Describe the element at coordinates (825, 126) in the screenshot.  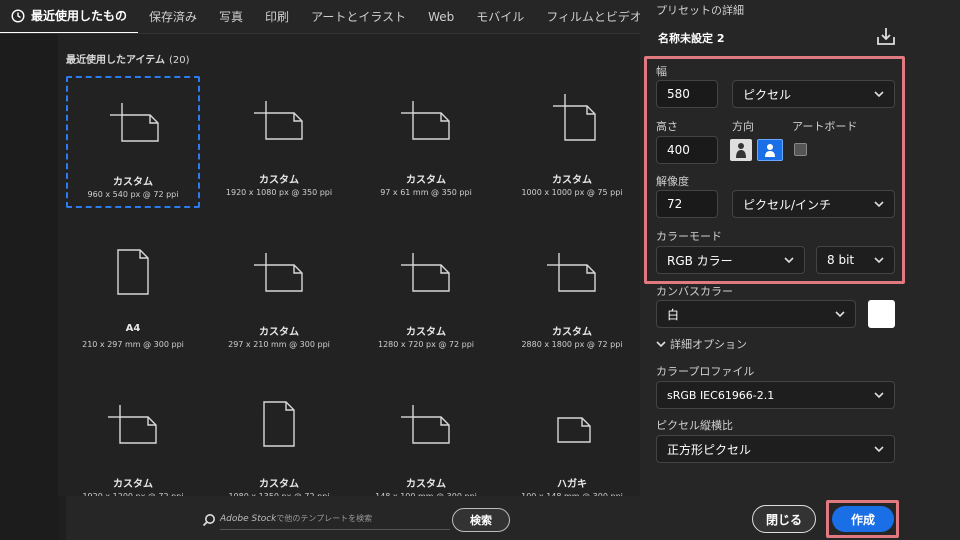
I see `artboard-label: アートボード` at that location.